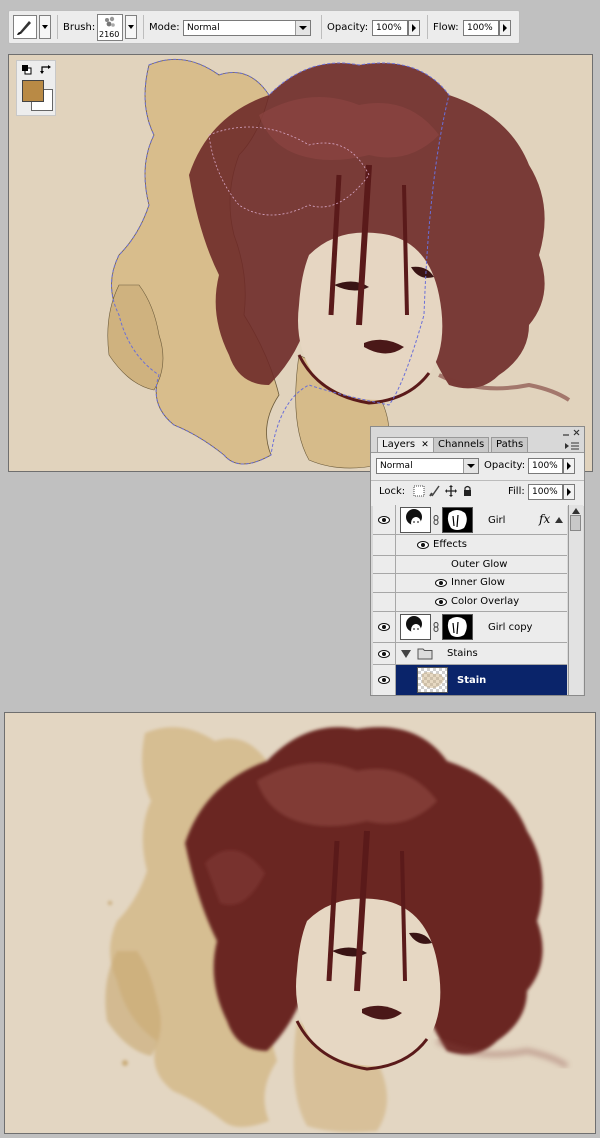 This screenshot has height=1138, width=600. What do you see at coordinates (462, 653) in the screenshot?
I see `layer-name-stains: Stains` at bounding box center [462, 653].